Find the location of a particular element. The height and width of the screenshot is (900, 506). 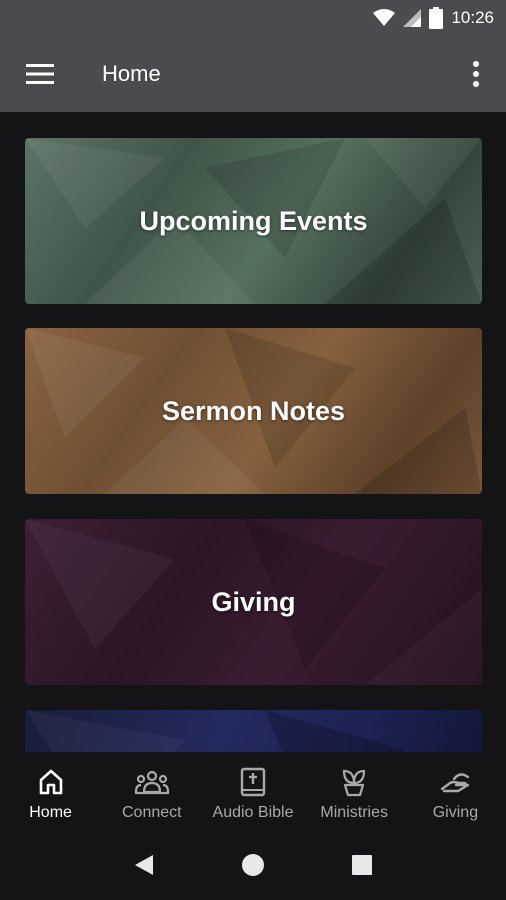

nav-item-home: Home is located at coordinates (50, 791).